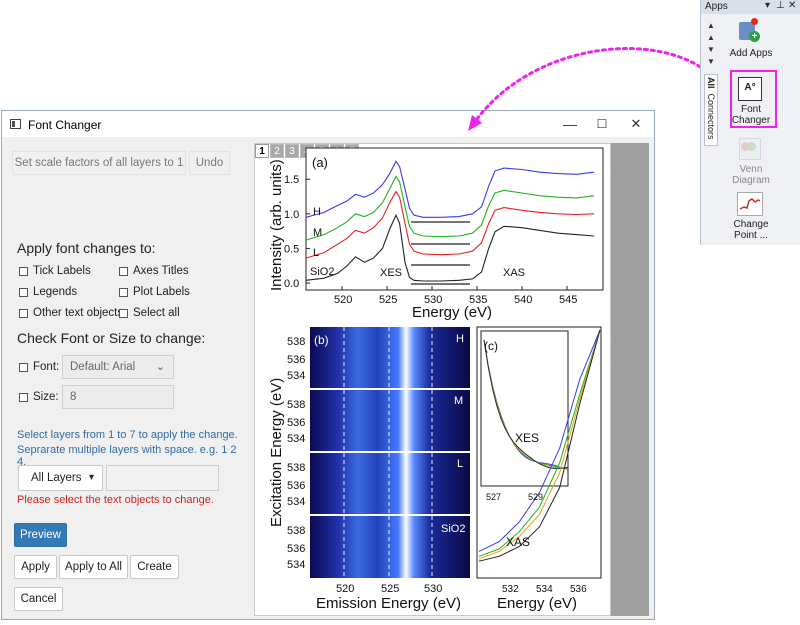 This screenshot has height=625, width=800. I want to click on font-changer-highlight, so click(753, 99).